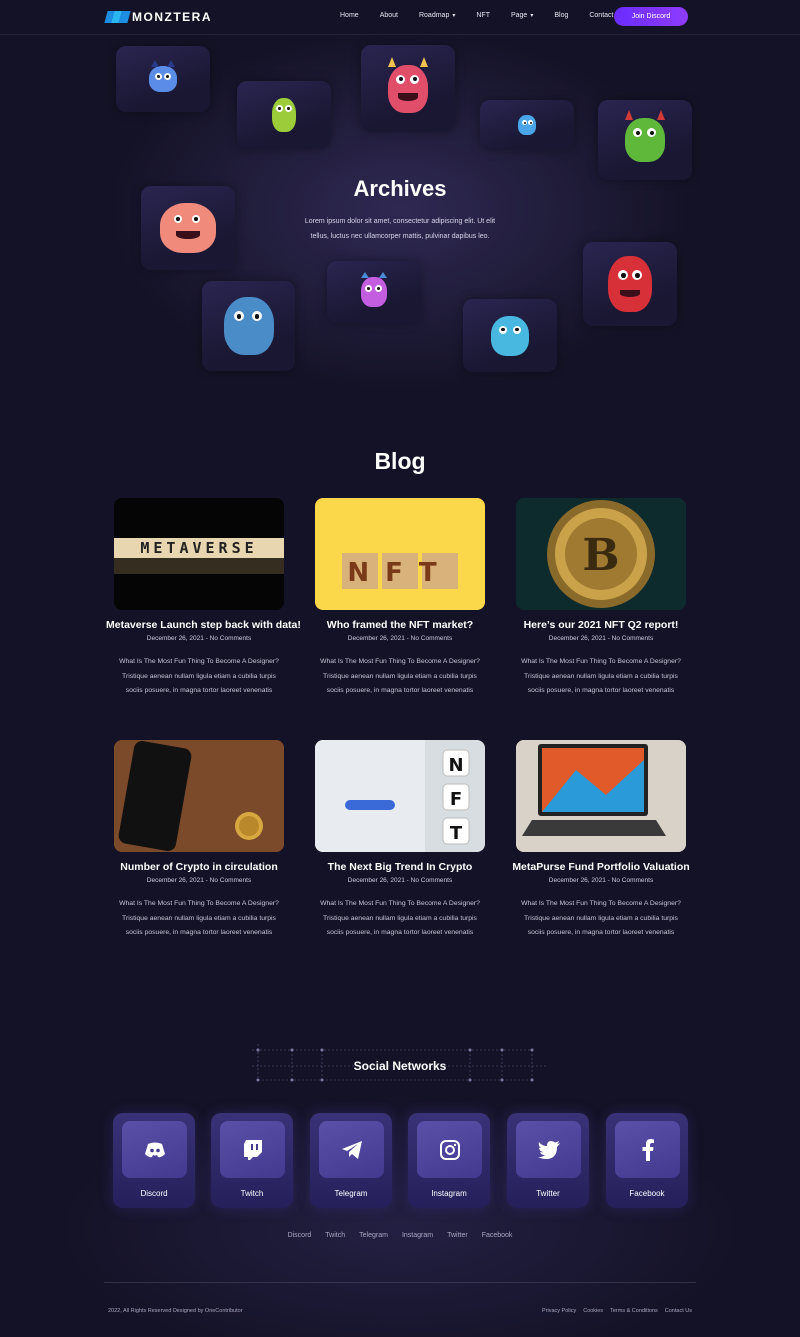 The width and height of the screenshot is (800, 1337). Describe the element at coordinates (648, 1149) in the screenshot. I see `facebook-icon` at that location.